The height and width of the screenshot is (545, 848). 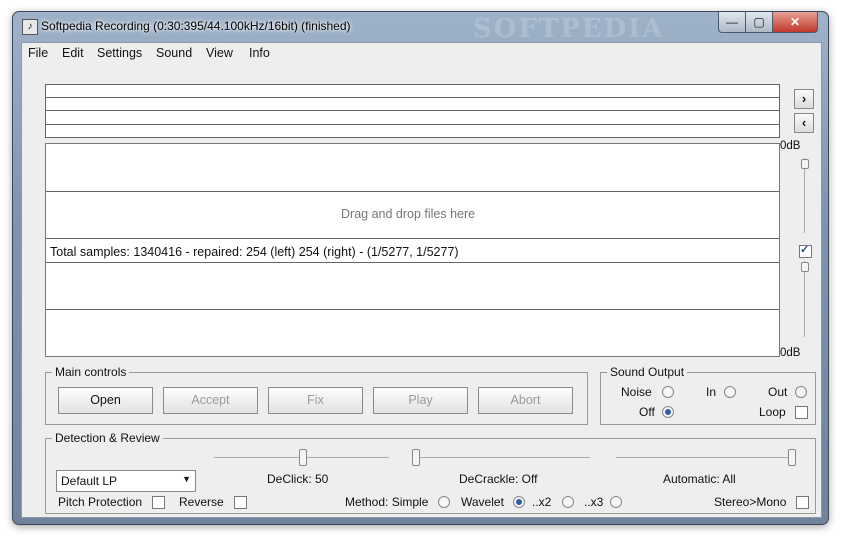 What do you see at coordinates (750, 502) in the screenshot?
I see `stereo-mono-label: Stereo>Mono` at bounding box center [750, 502].